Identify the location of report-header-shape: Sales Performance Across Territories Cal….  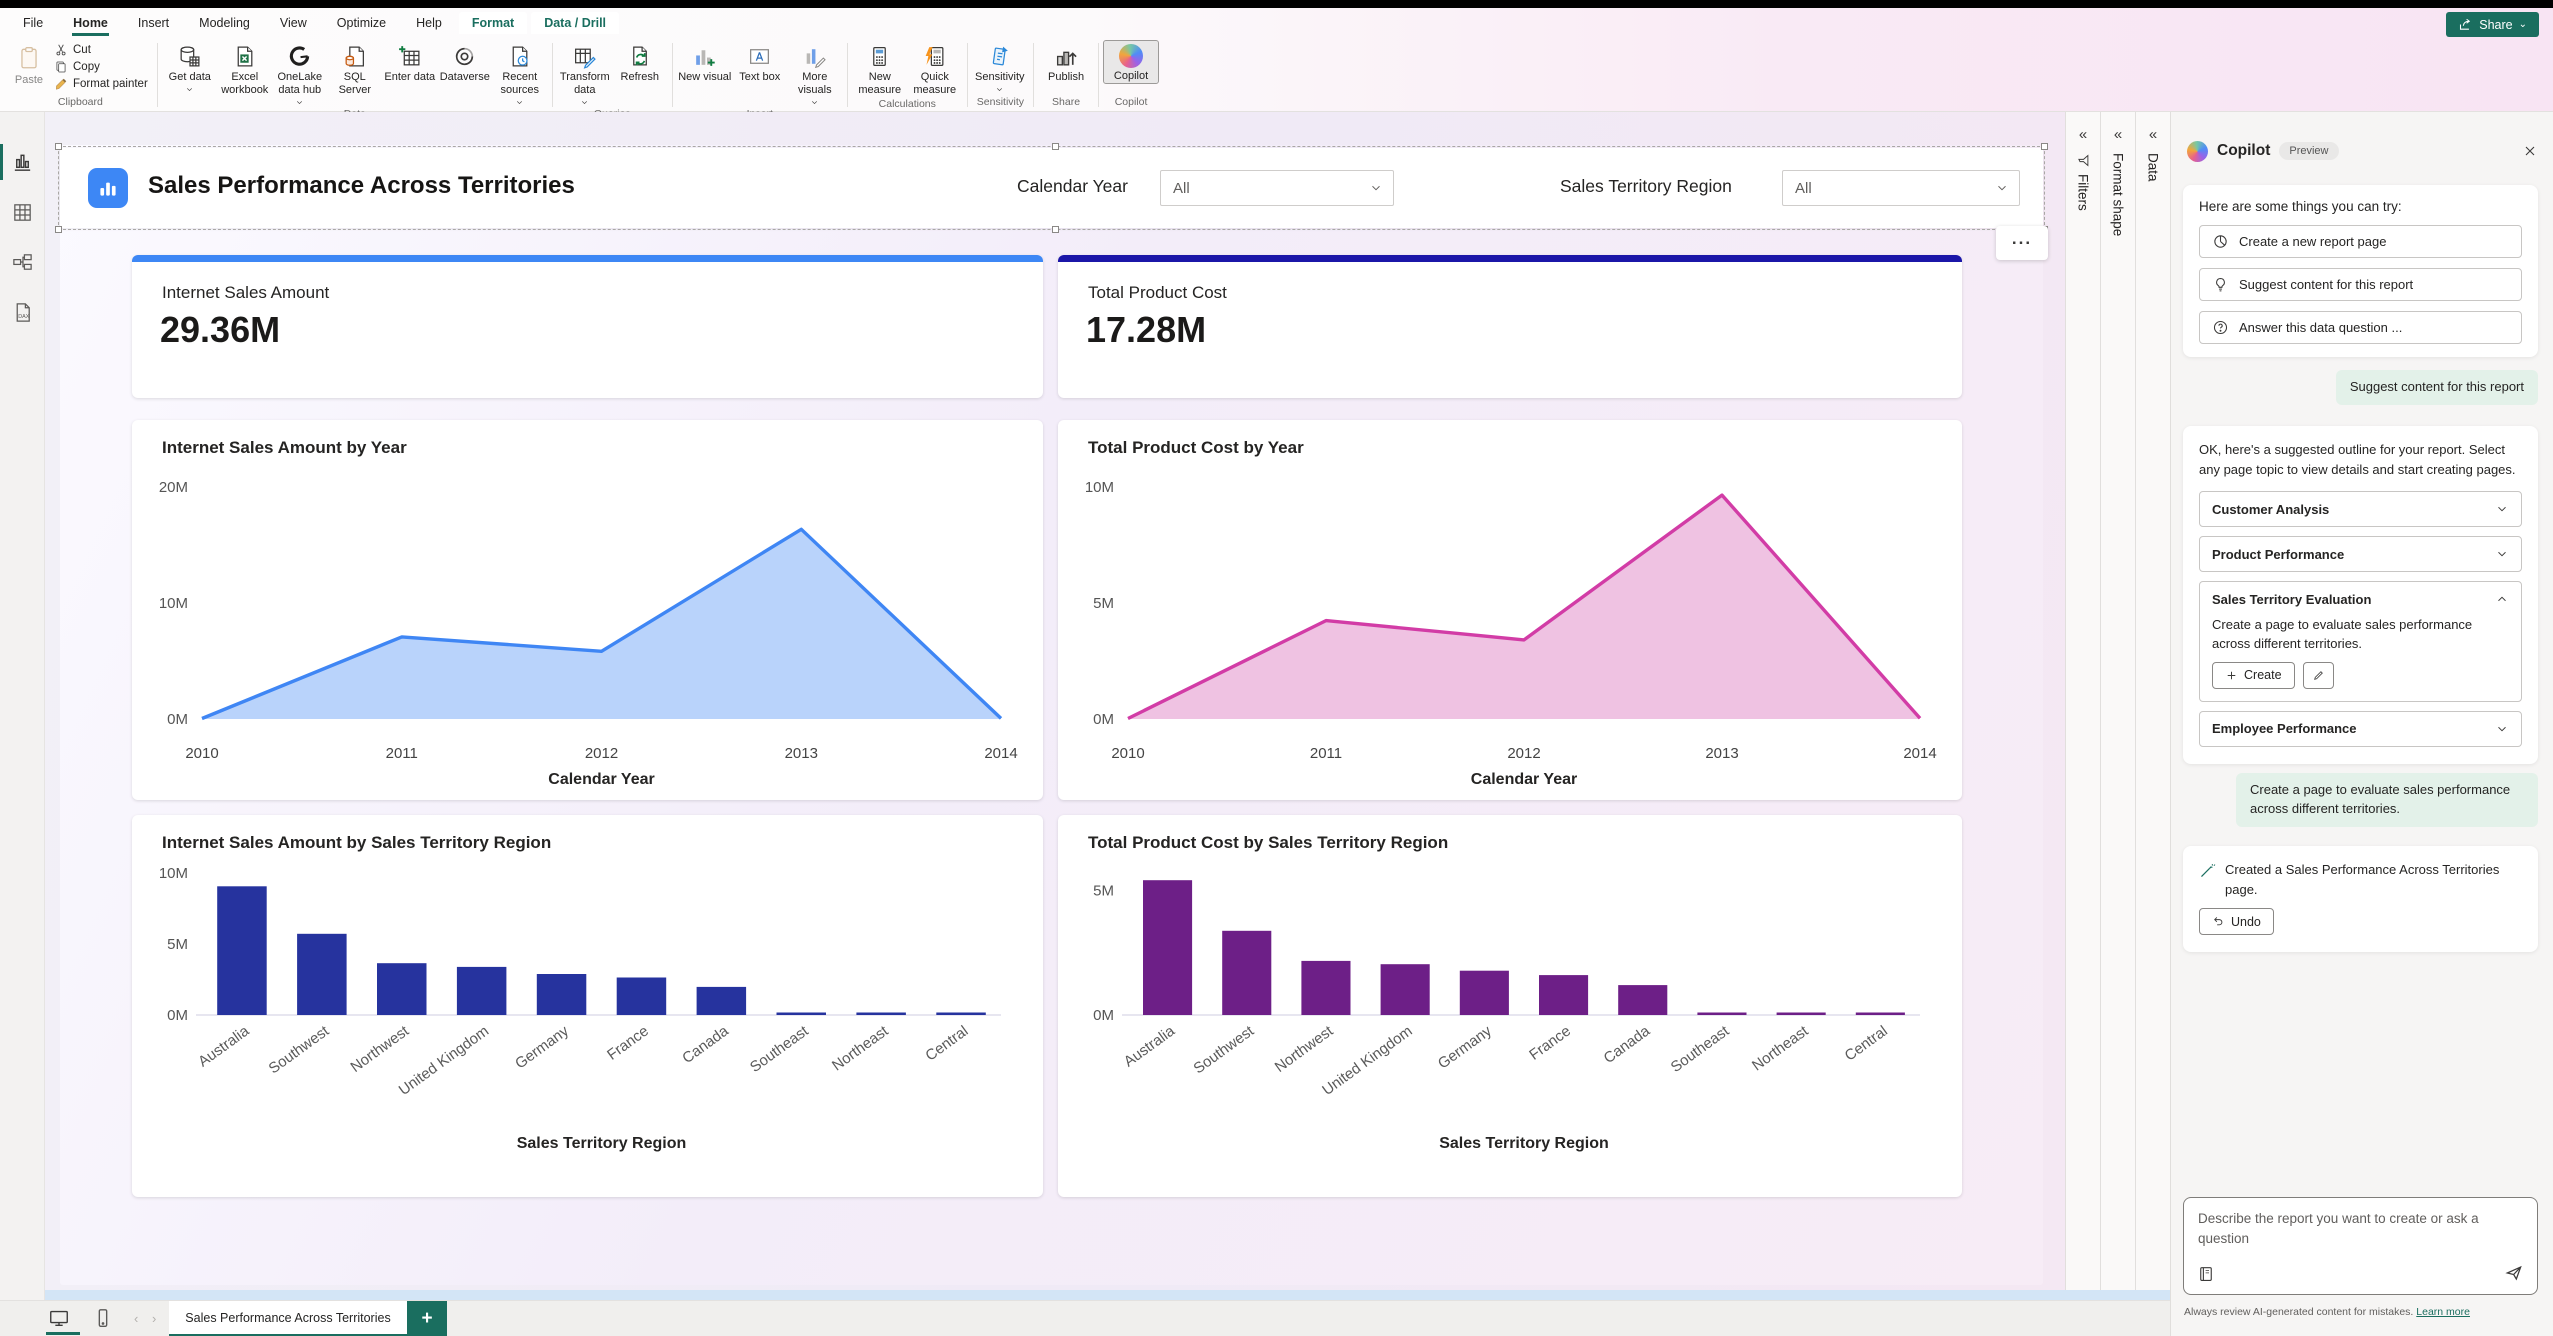
(1051, 188).